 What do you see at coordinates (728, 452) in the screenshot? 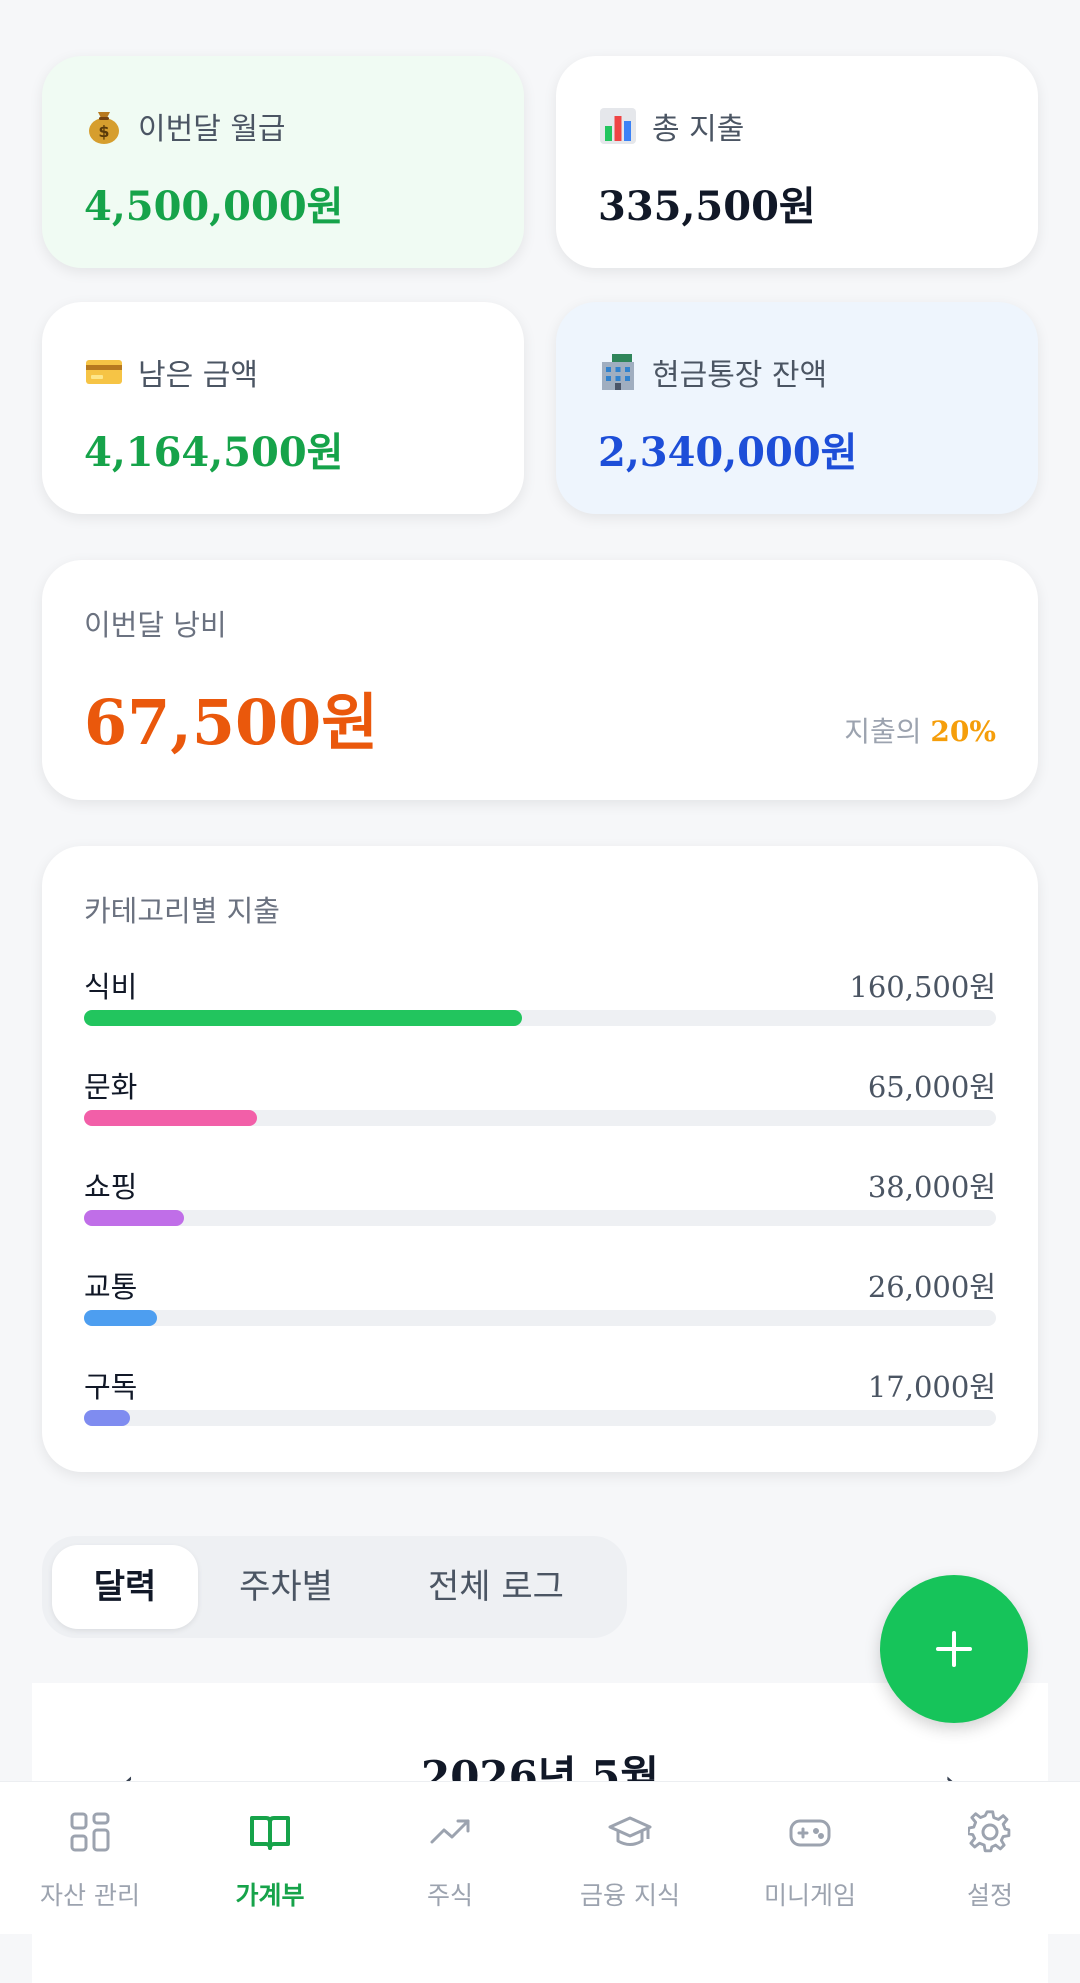
I see `cash-balance-value: 2,340,000원` at bounding box center [728, 452].